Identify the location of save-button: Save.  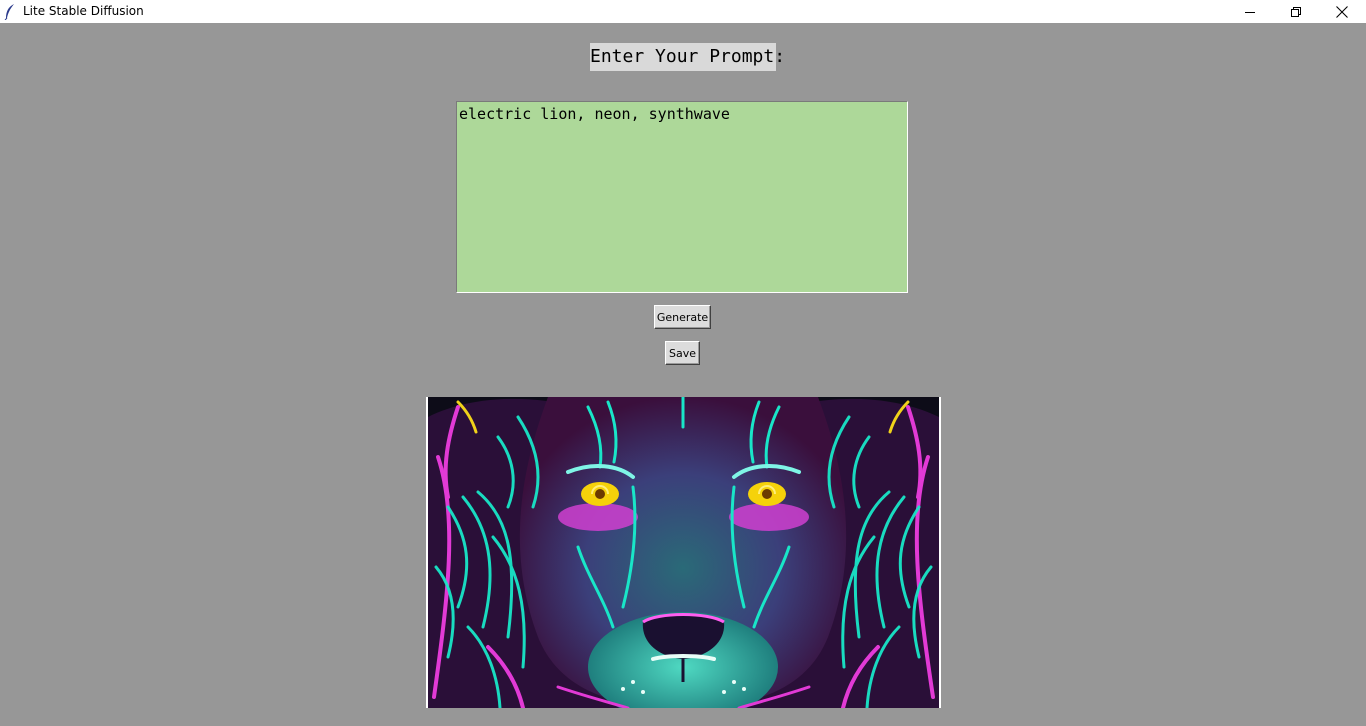
(682, 353).